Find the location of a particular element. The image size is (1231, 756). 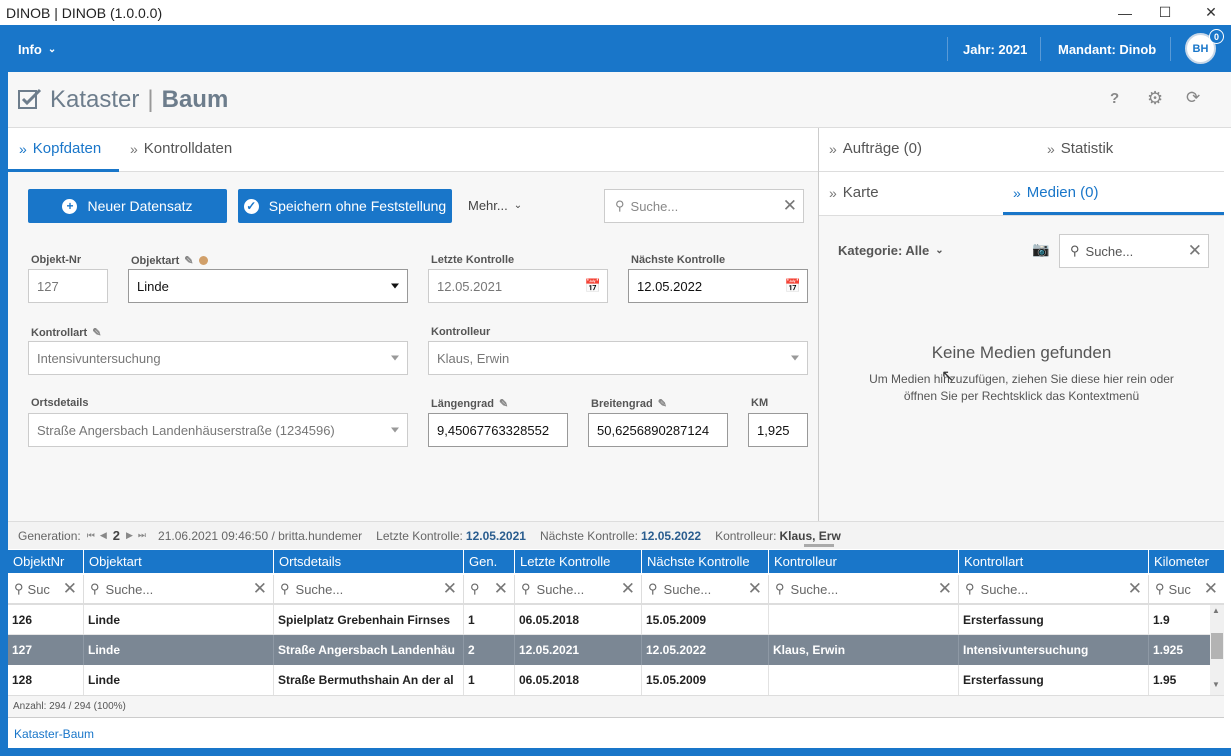

laengengrad-field: 9,45067763328552 is located at coordinates (498, 430).